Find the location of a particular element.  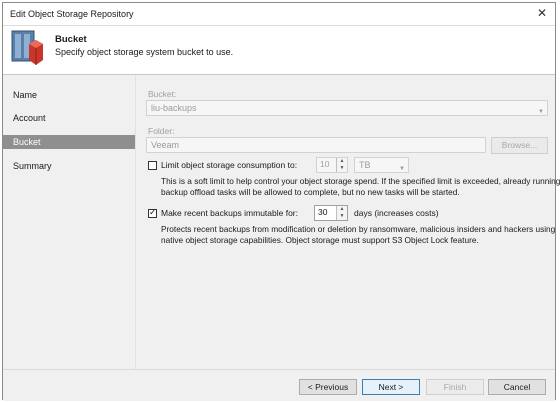

immutable-unit-label: days (increases costs) is located at coordinates (396, 213).